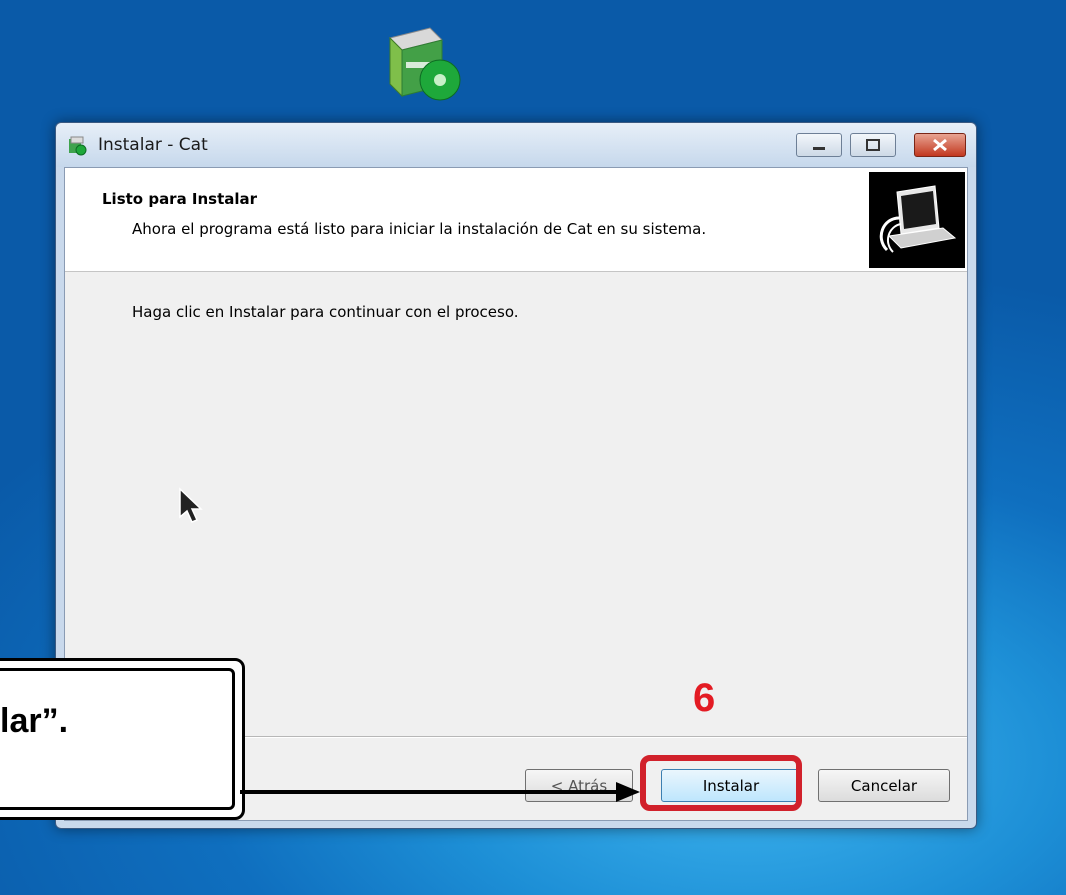  I want to click on close-button, so click(940, 145).